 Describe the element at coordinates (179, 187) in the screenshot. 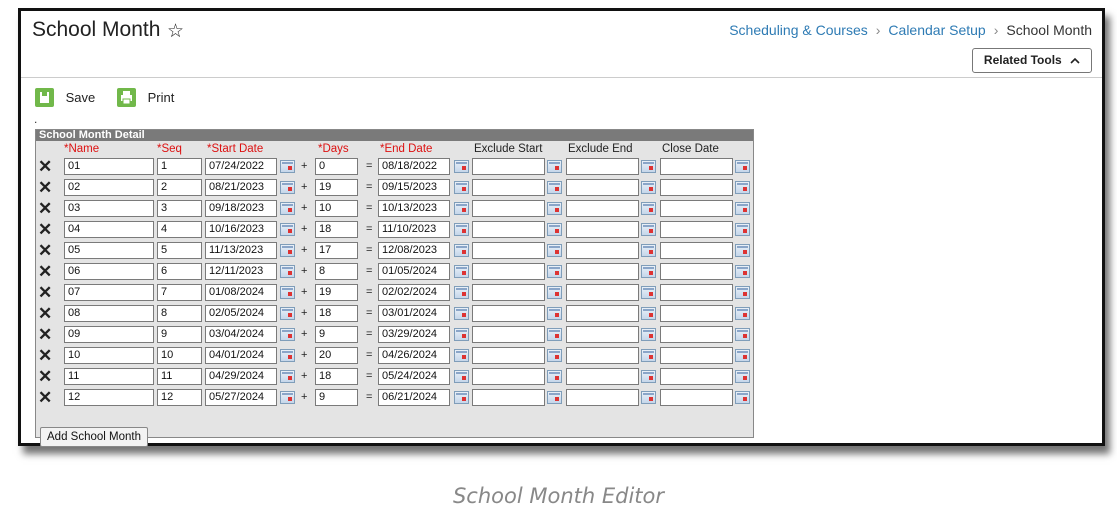

I see `seq-field: 2` at that location.